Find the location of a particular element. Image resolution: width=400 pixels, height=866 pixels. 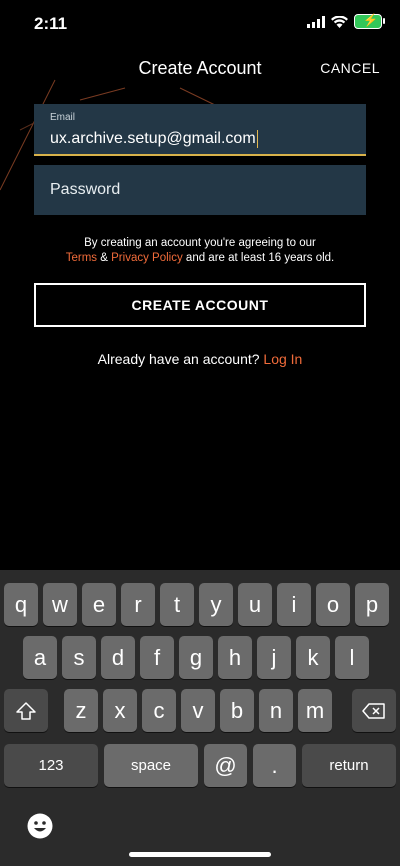

key-l: l is located at coordinates (352, 657).